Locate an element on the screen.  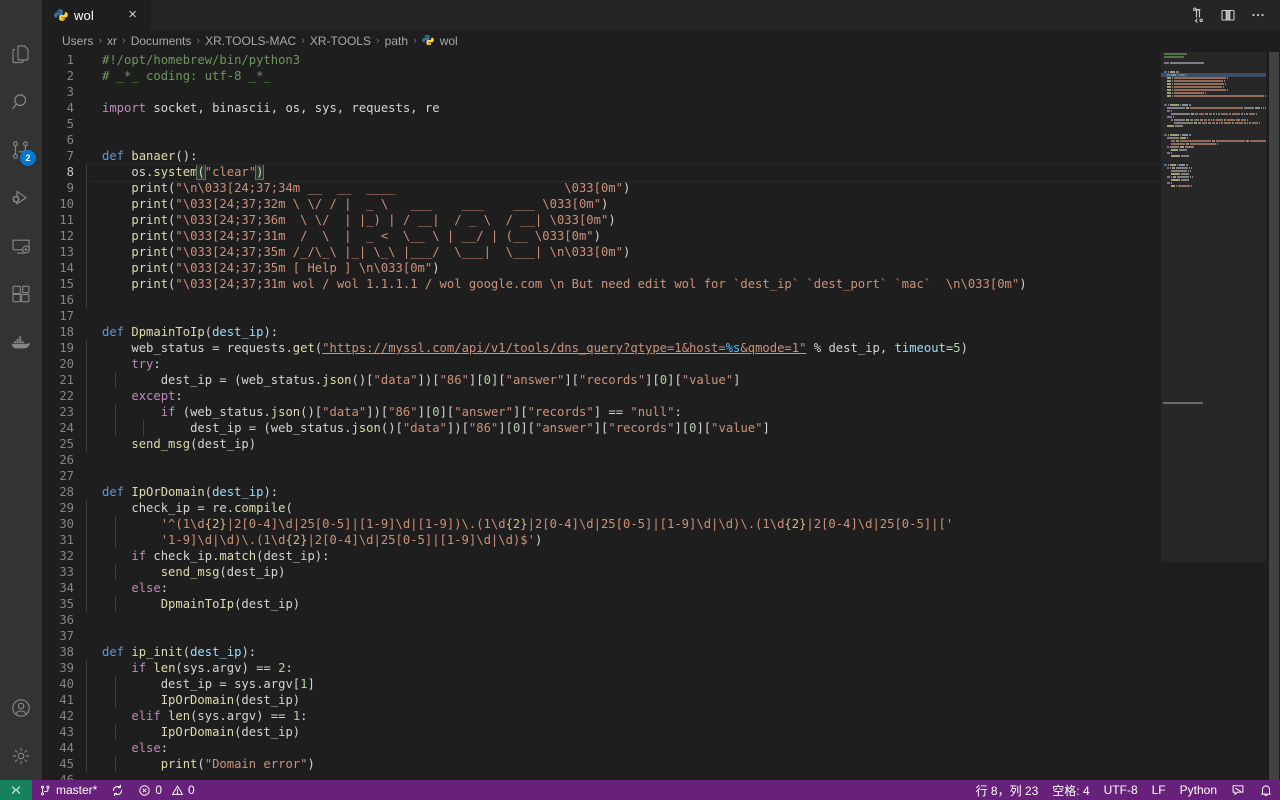
status-cursor-position: 行 8，列 23 is located at coordinates (1007, 790).